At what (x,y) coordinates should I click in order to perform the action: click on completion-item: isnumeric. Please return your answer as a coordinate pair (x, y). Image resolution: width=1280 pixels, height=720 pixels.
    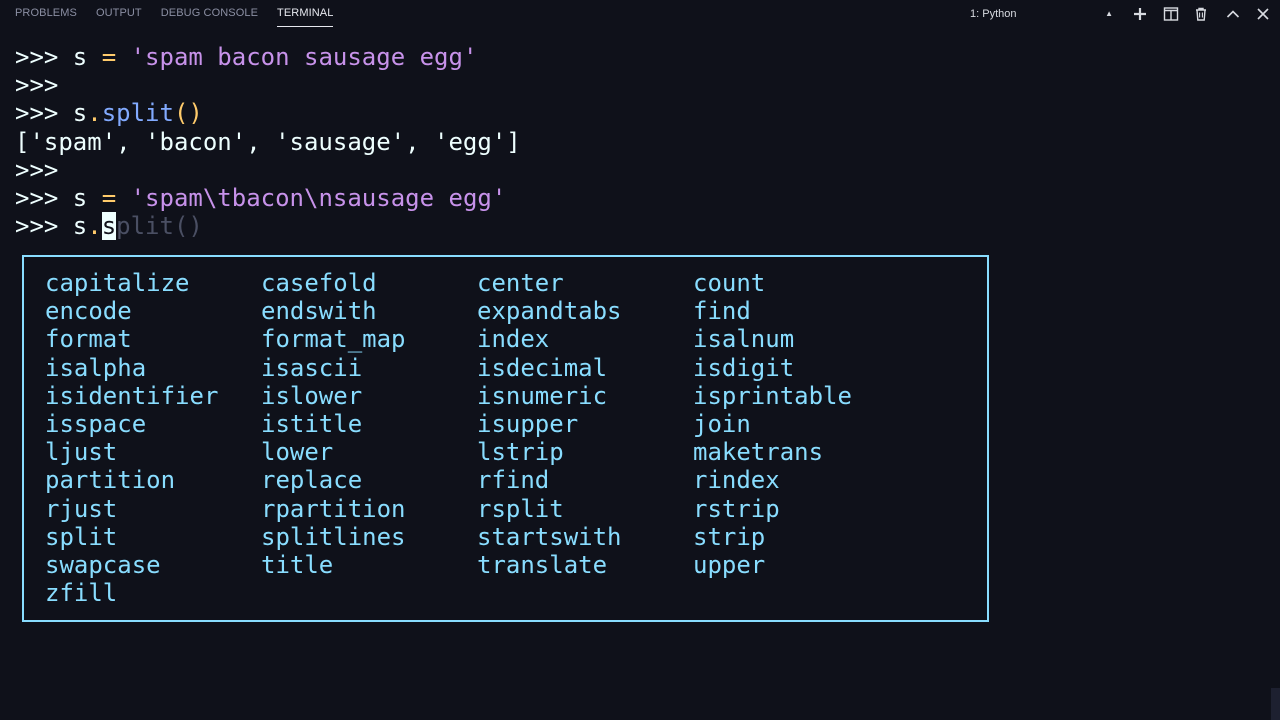
    Looking at the image, I should click on (542, 396).